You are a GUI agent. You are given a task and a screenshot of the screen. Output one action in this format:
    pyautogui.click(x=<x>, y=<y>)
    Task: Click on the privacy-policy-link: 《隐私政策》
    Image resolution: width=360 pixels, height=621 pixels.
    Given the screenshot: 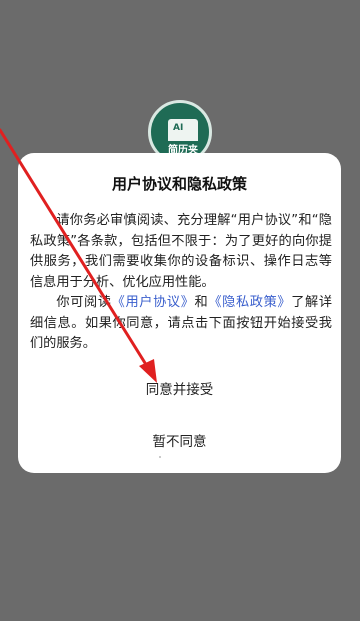 What is the action you would take?
    pyautogui.click(x=249, y=302)
    